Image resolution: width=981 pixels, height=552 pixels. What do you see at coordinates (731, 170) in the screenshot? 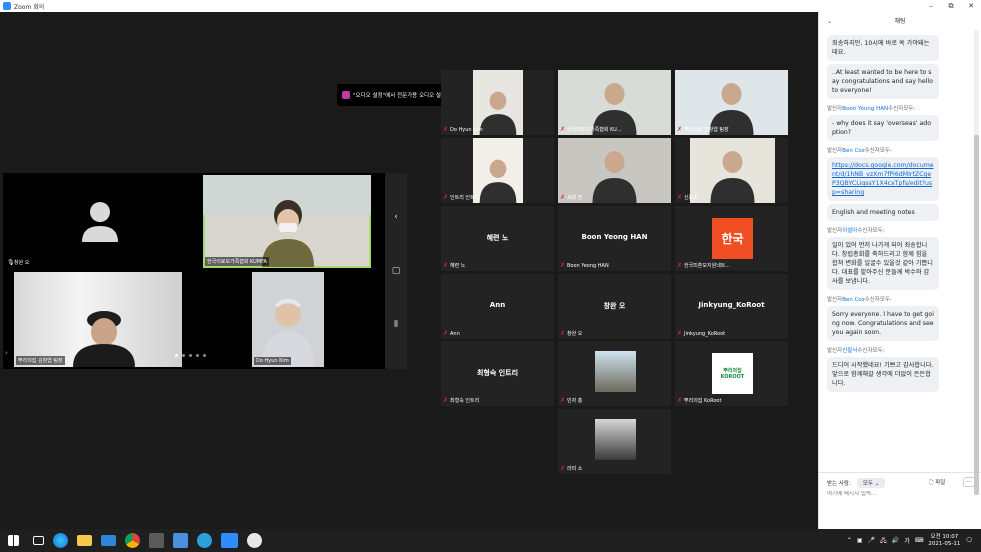
I see `gallery-tile: ✗ 신동초` at bounding box center [731, 170].